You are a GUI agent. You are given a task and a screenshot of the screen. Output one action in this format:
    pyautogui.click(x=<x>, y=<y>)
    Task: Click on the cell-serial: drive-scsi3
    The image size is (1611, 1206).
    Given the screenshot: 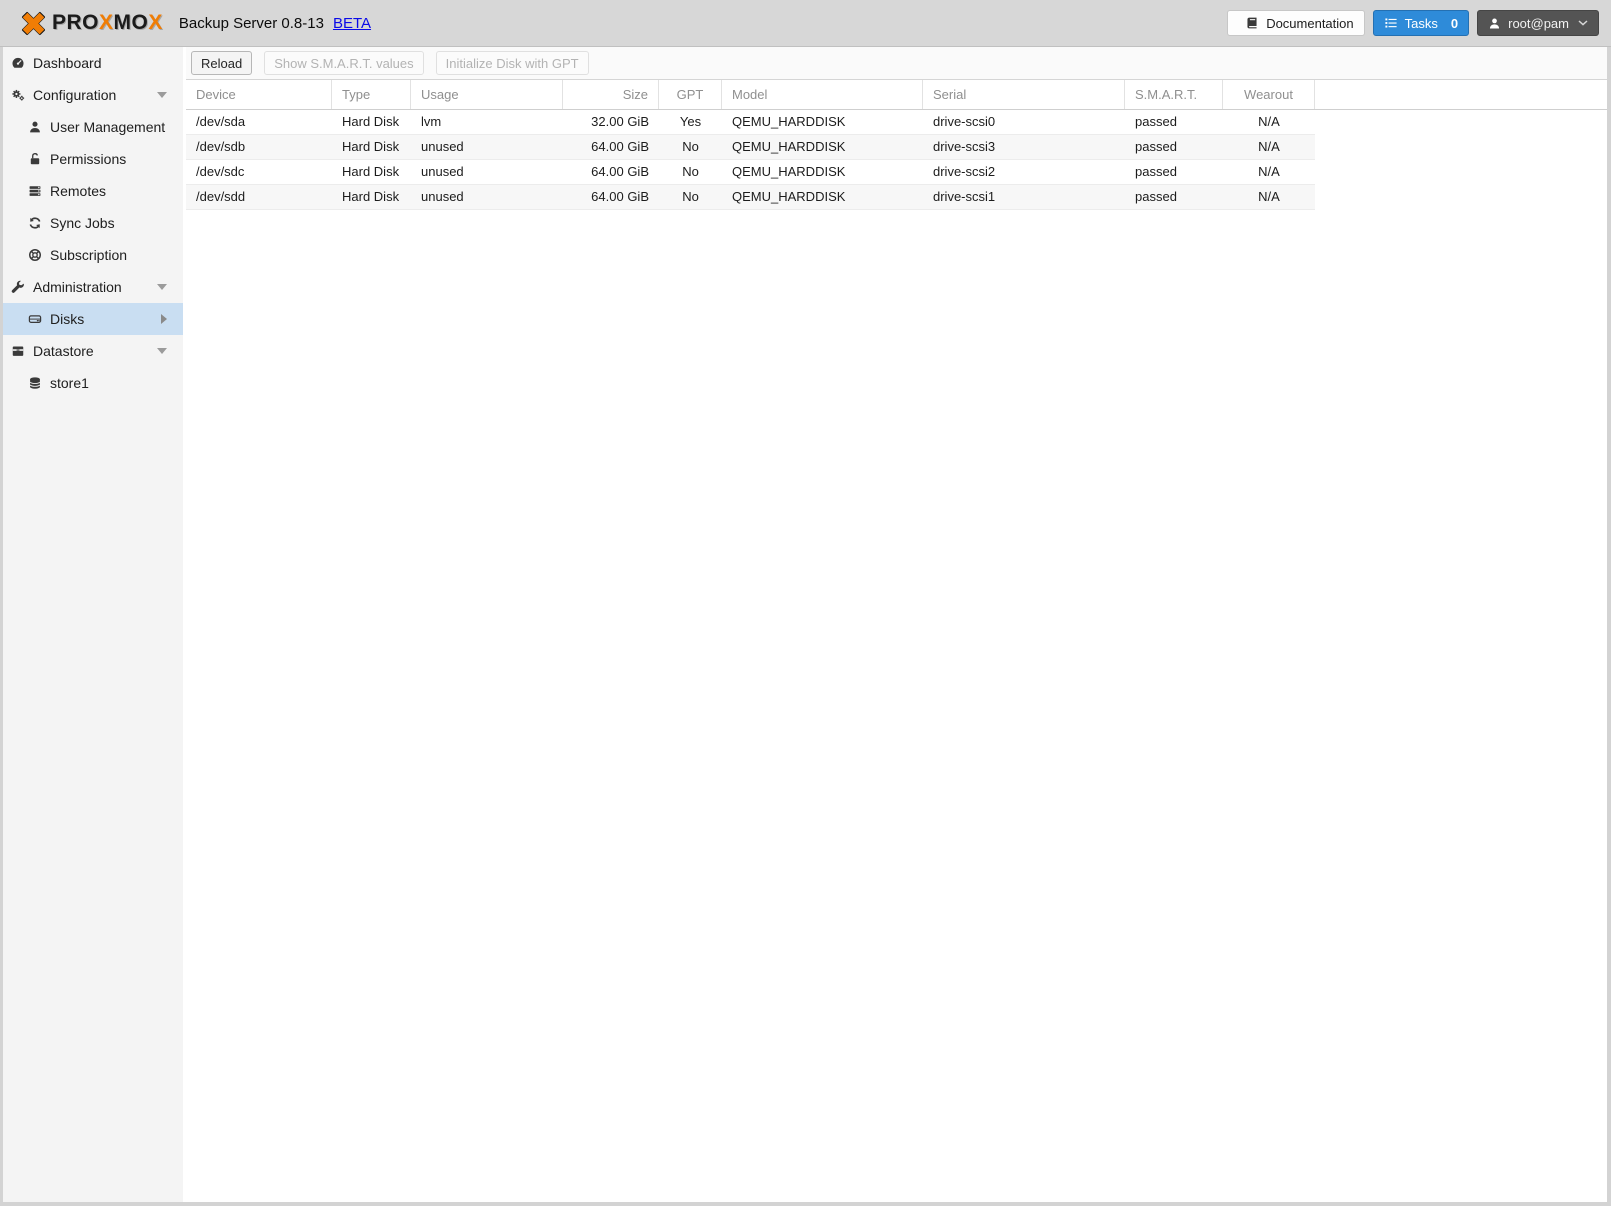 What is the action you would take?
    pyautogui.click(x=964, y=146)
    